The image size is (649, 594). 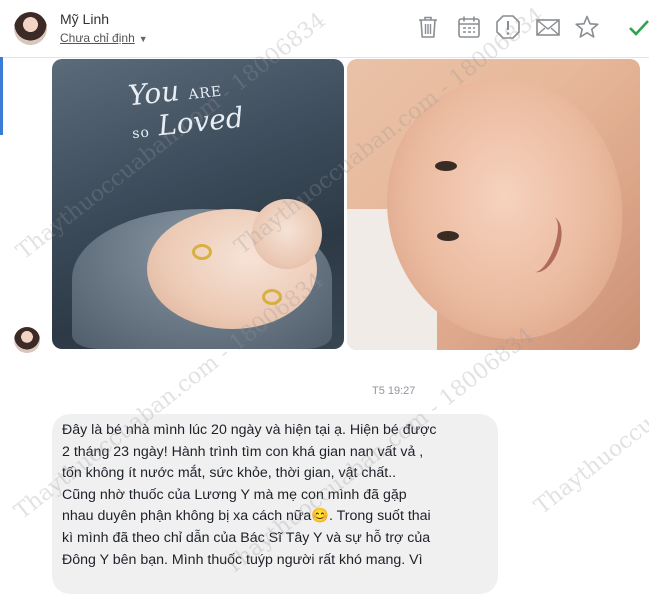 What do you see at coordinates (30, 28) in the screenshot?
I see `sender-avatar` at bounding box center [30, 28].